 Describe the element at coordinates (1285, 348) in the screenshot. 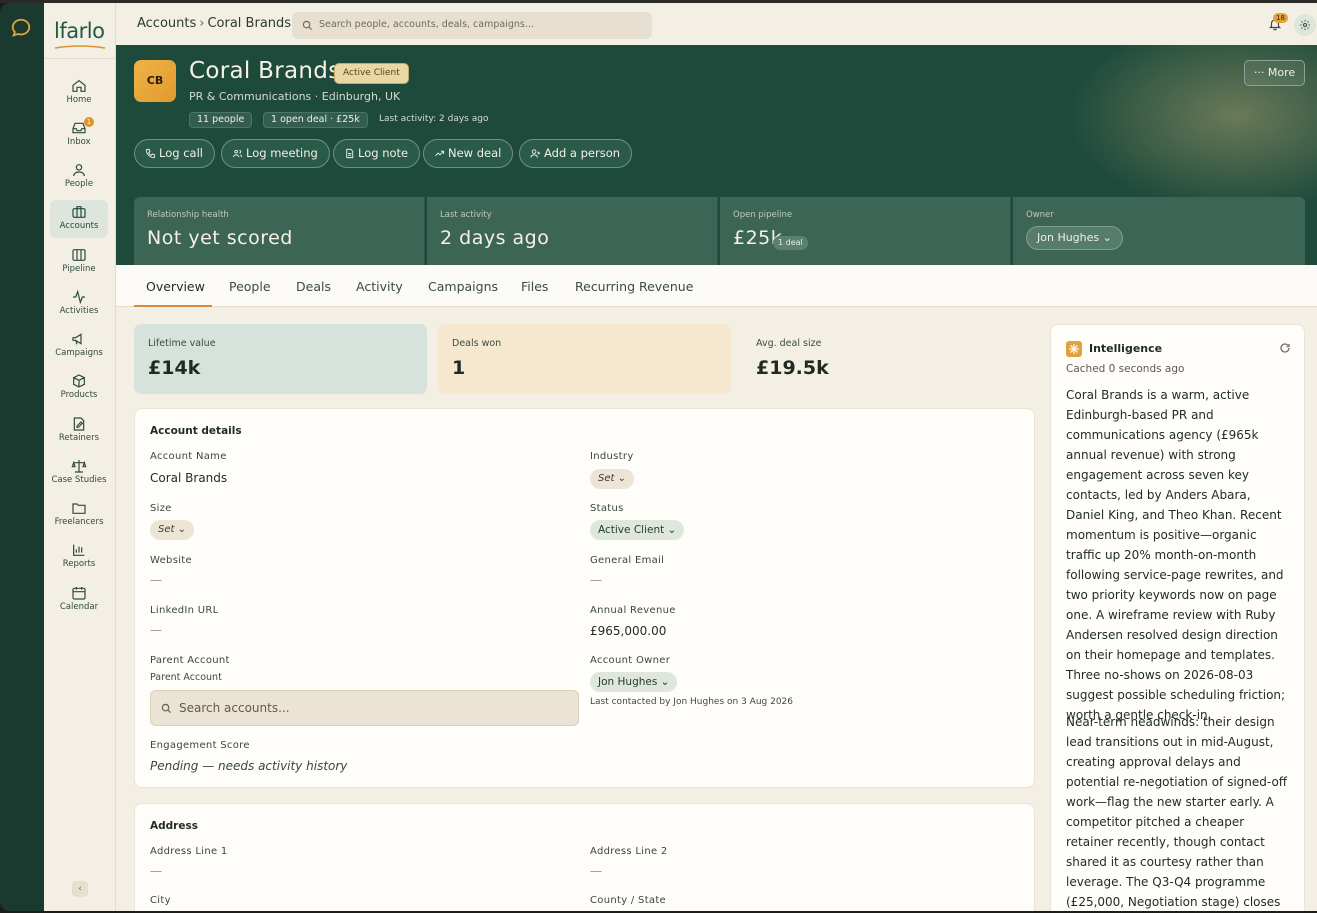

I see `refresh-icon` at that location.